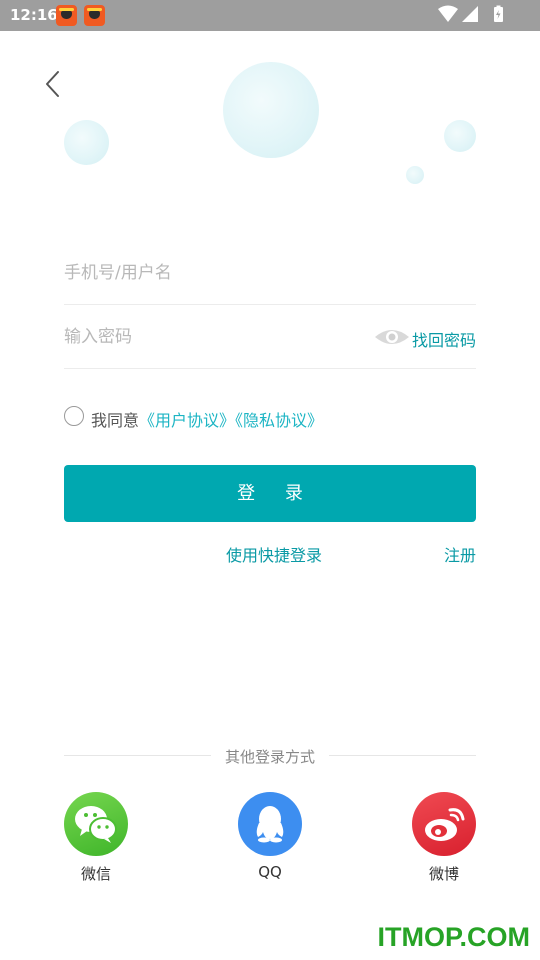  What do you see at coordinates (34, 15) in the screenshot?
I see `status-time: 12:16` at bounding box center [34, 15].